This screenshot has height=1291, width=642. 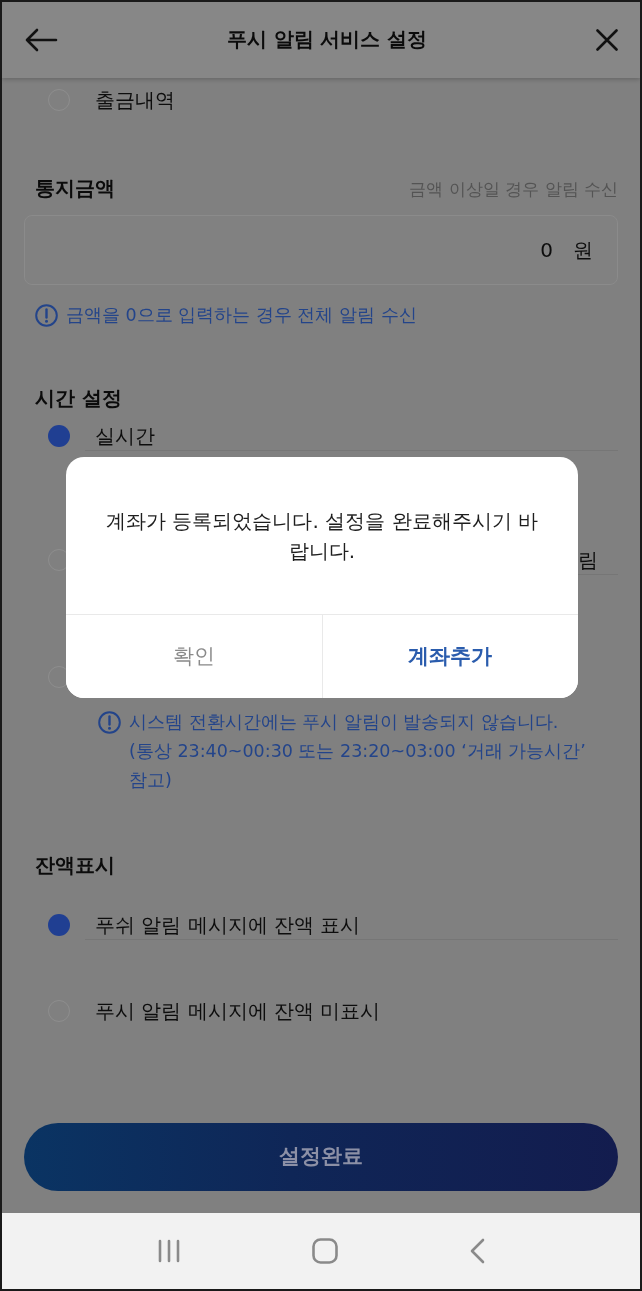 I want to click on header-title: 푸시 알림 서비스 설정, so click(x=327, y=40).